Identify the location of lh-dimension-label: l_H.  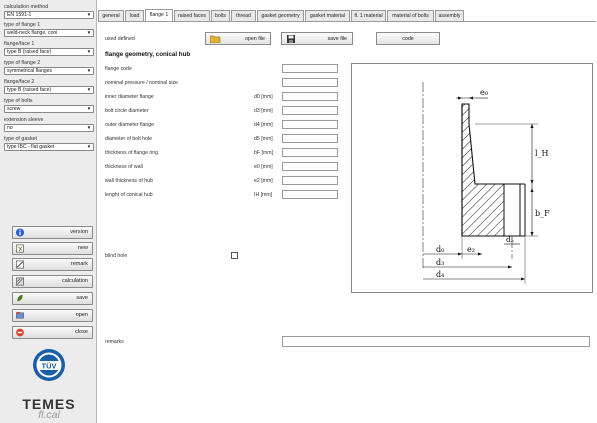
(542, 153).